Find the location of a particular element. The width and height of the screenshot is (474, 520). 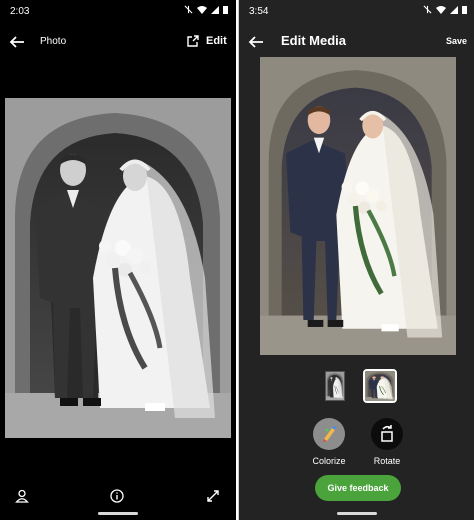

info-icon is located at coordinates (117, 496).